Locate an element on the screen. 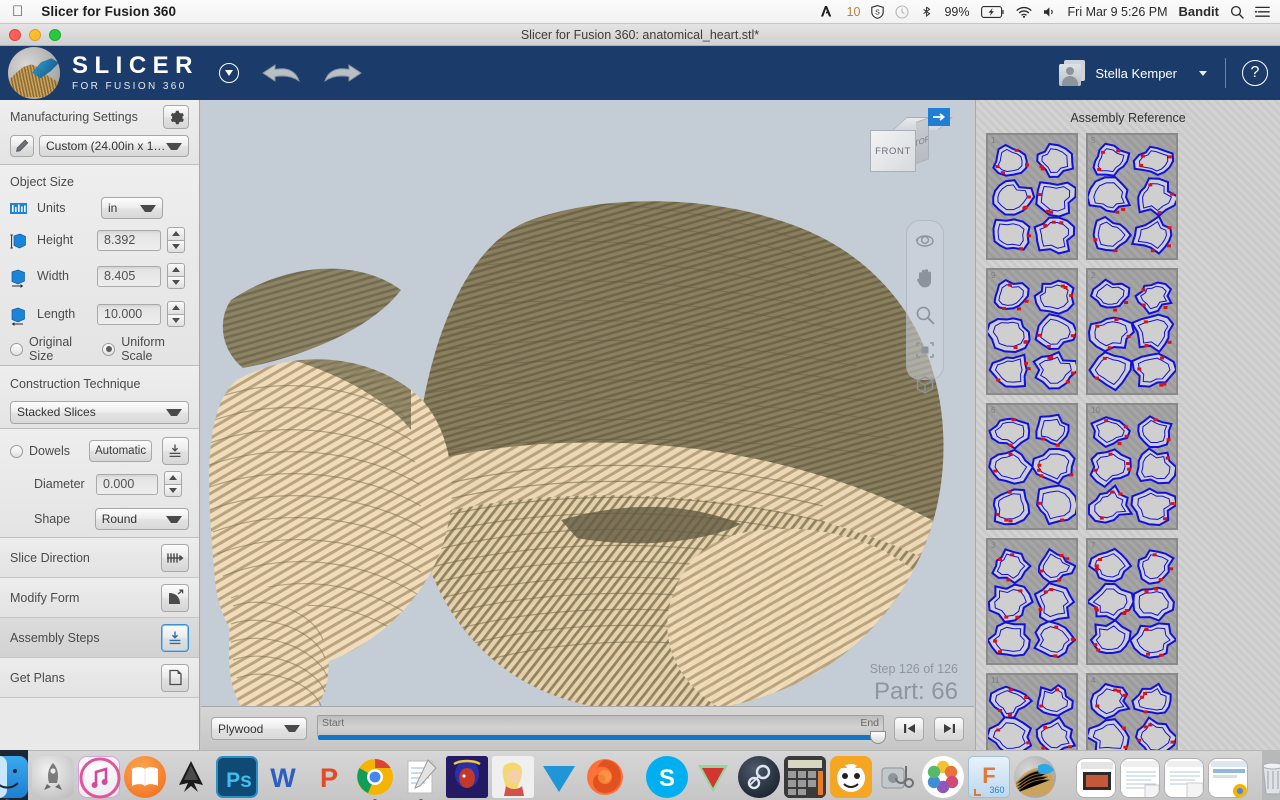 The width and height of the screenshot is (1280, 800). width-stepper is located at coordinates (176, 276).